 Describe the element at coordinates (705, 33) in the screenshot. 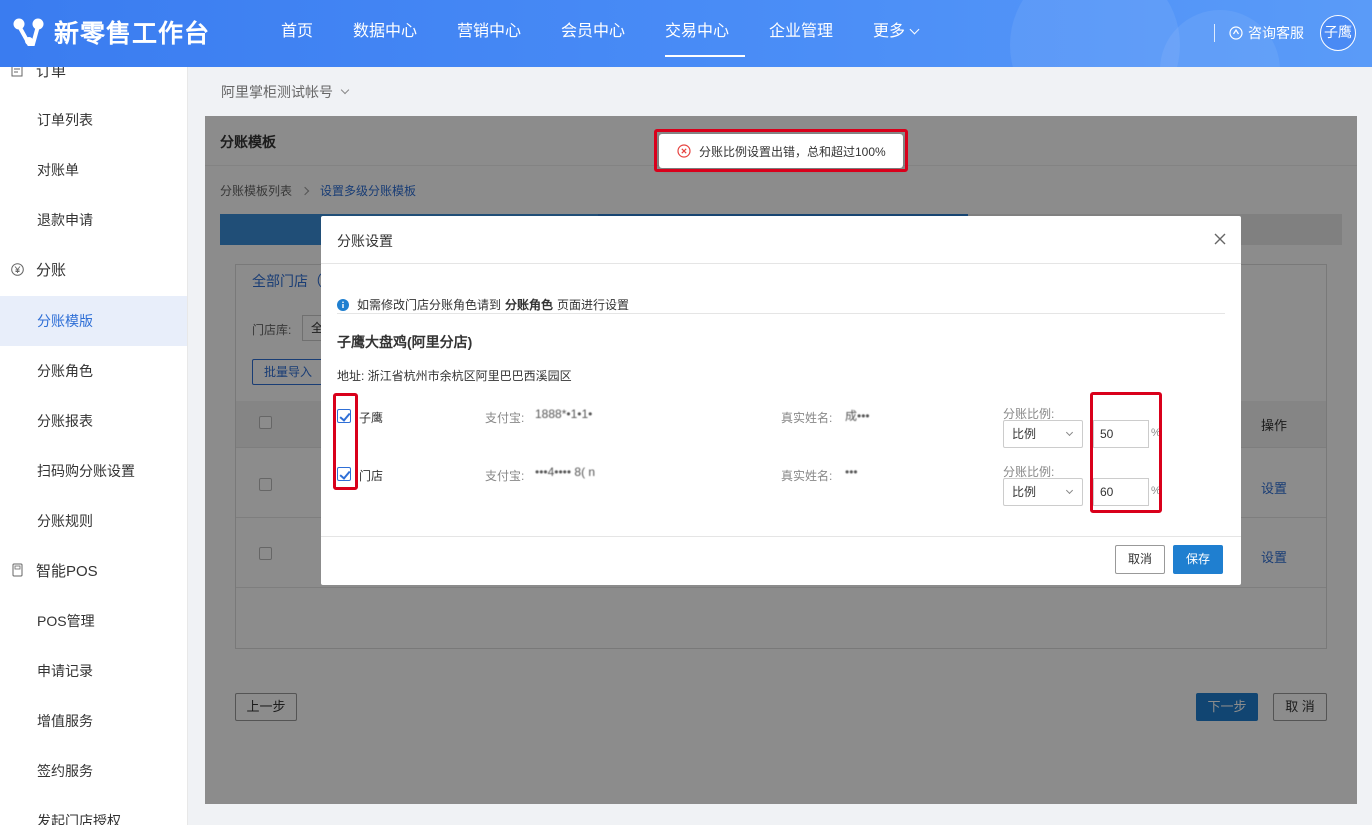

I see `nav-trade-center: 交易中心` at that location.